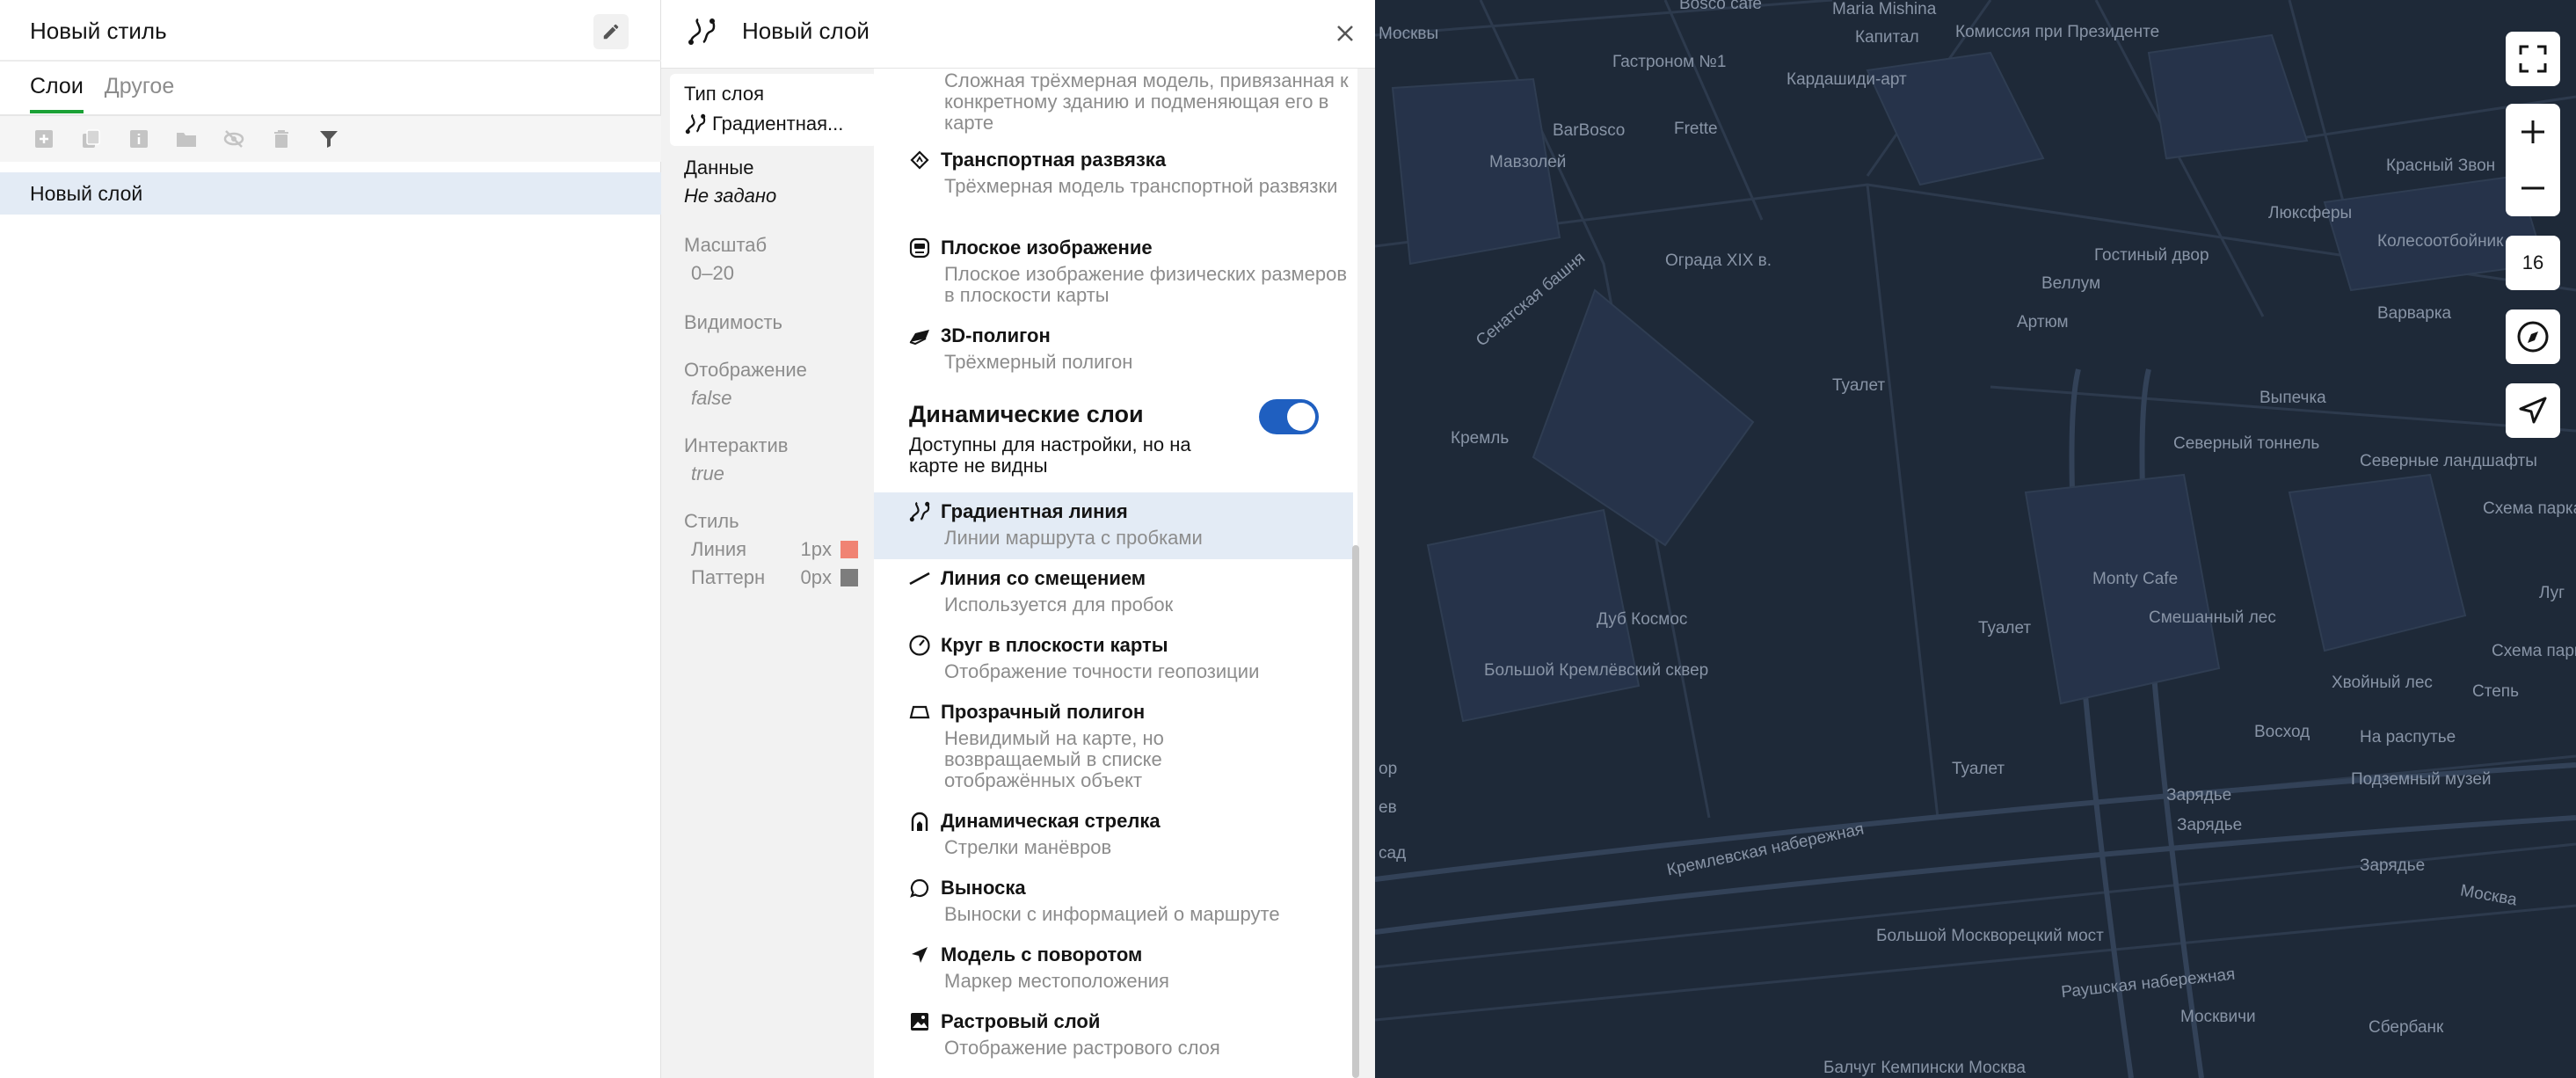  I want to click on offset-line-icon, so click(919, 578).